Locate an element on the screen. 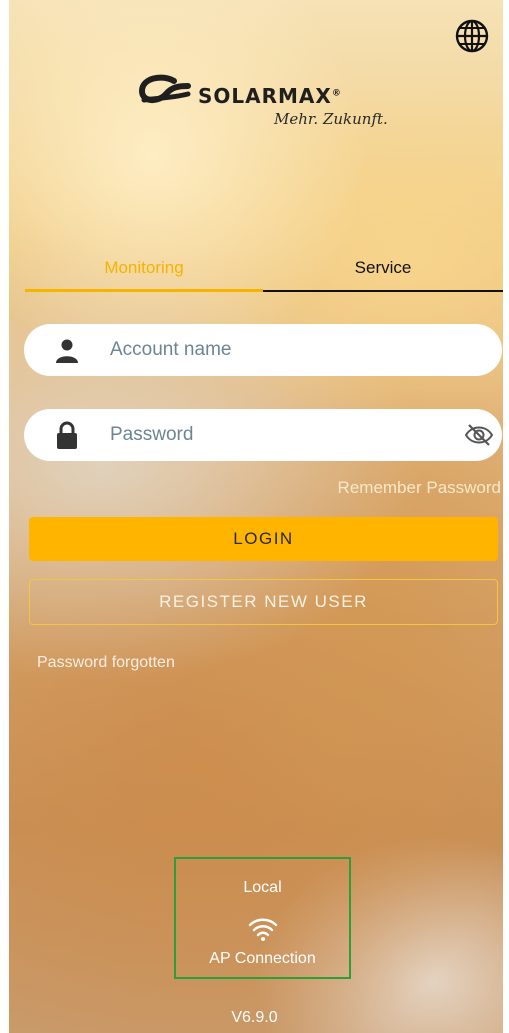 This screenshot has height=1033, width=509. brand-tagline: Mehr. Zukunft. is located at coordinates (331, 119).